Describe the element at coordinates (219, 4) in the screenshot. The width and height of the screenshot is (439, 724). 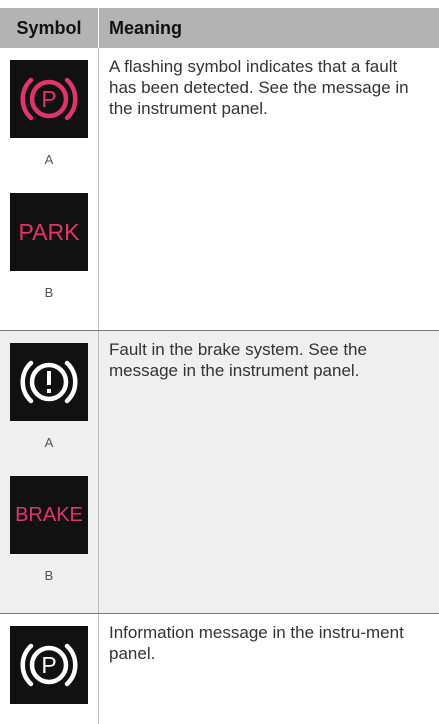
I see `page-heading-clipped` at that location.